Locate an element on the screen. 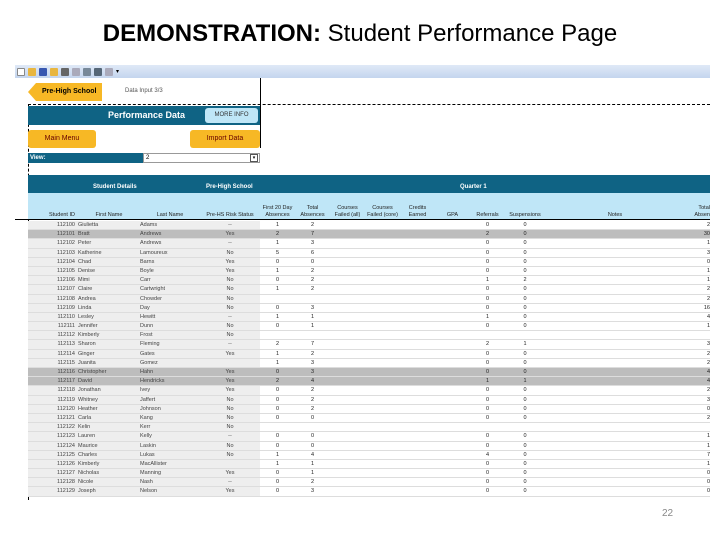  cell-last-name: Kelly is located at coordinates (170, 436).